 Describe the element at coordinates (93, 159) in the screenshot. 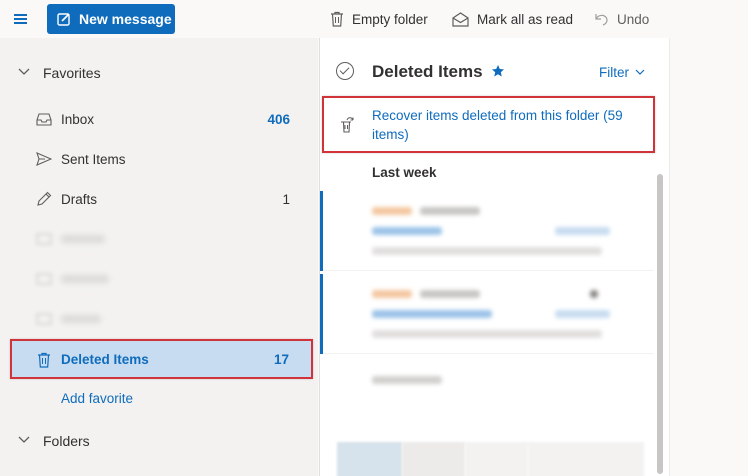

I see `nav-item-label: Sent Items` at that location.